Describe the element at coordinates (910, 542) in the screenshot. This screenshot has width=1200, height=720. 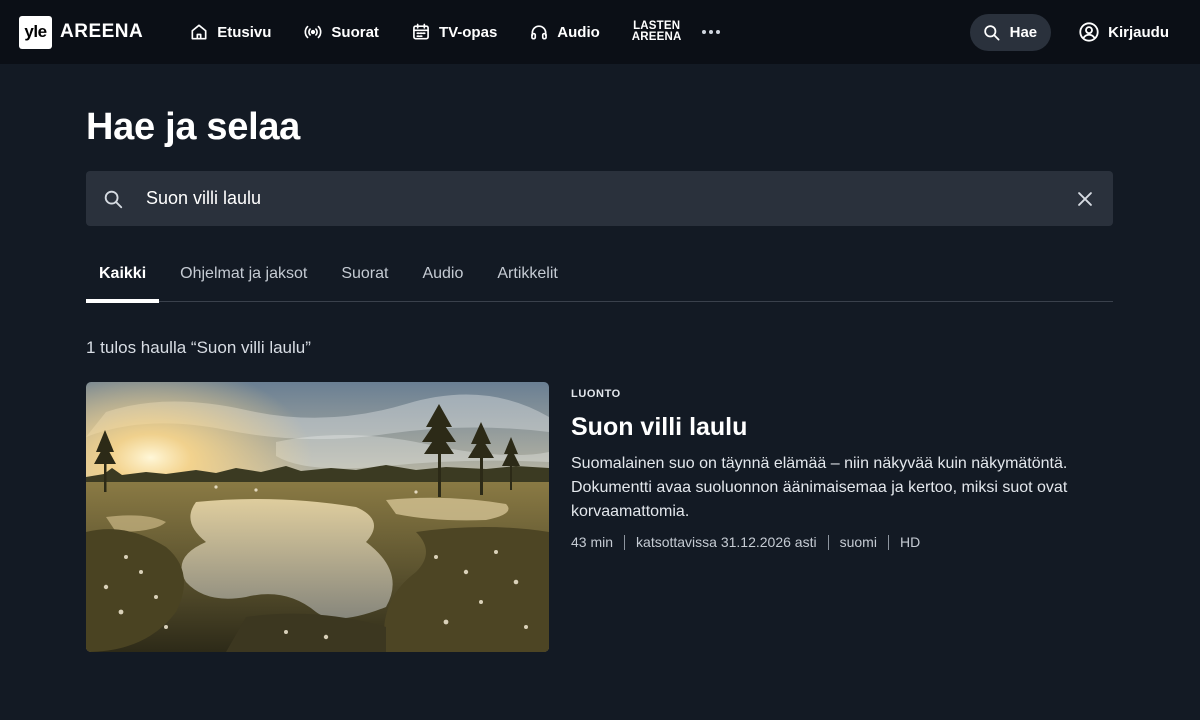
I see `result-quality: HD` at that location.